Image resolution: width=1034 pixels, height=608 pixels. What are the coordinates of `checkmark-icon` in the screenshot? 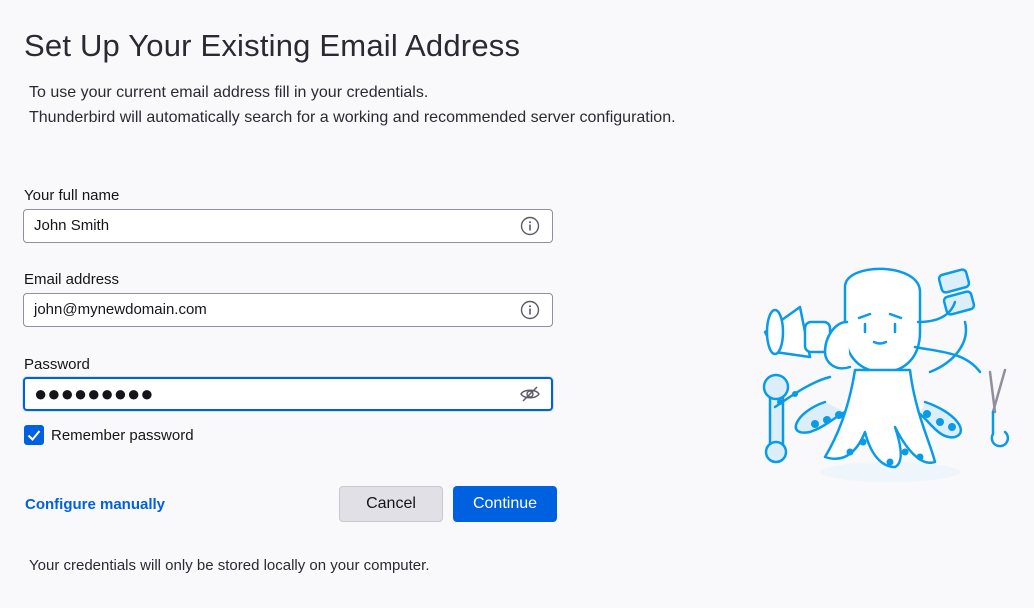 It's located at (34, 435).